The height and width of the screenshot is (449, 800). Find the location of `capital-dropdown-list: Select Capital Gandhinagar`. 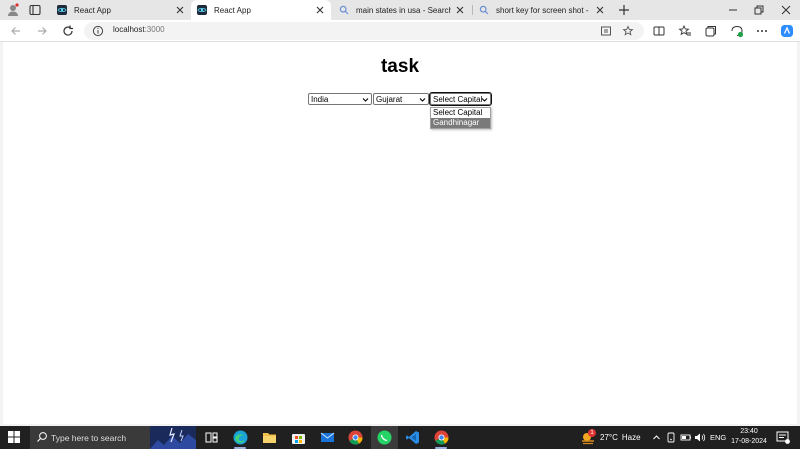

capital-dropdown-list: Select Capital Gandhinagar is located at coordinates (460, 118).